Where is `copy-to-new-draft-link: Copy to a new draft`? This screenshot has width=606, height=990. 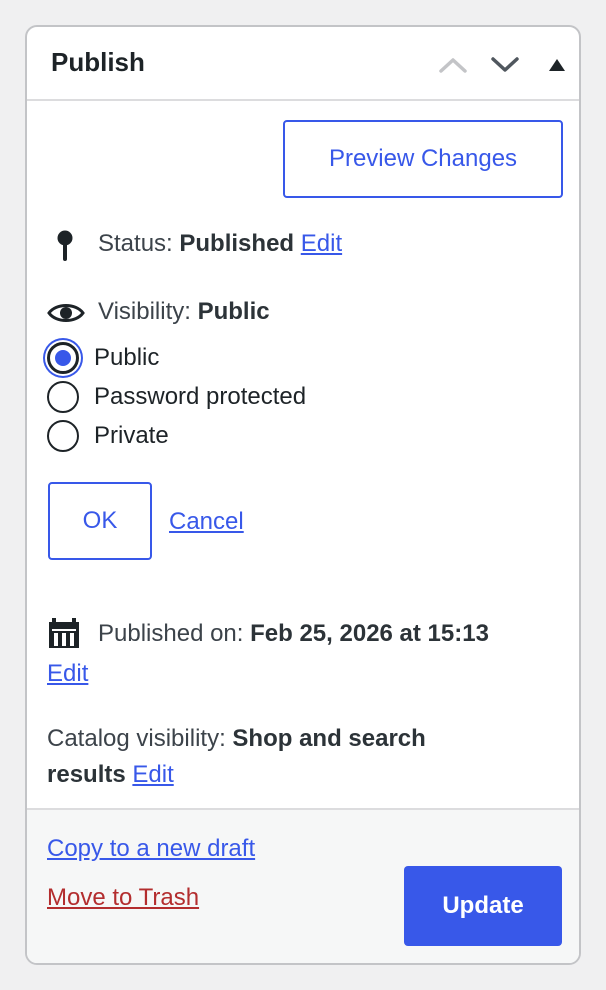 copy-to-new-draft-link: Copy to a new draft is located at coordinates (151, 849).